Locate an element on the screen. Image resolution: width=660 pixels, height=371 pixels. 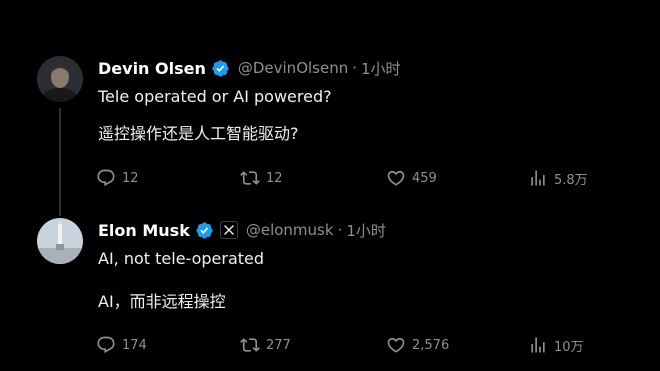
x-logo-icon is located at coordinates (229, 230).